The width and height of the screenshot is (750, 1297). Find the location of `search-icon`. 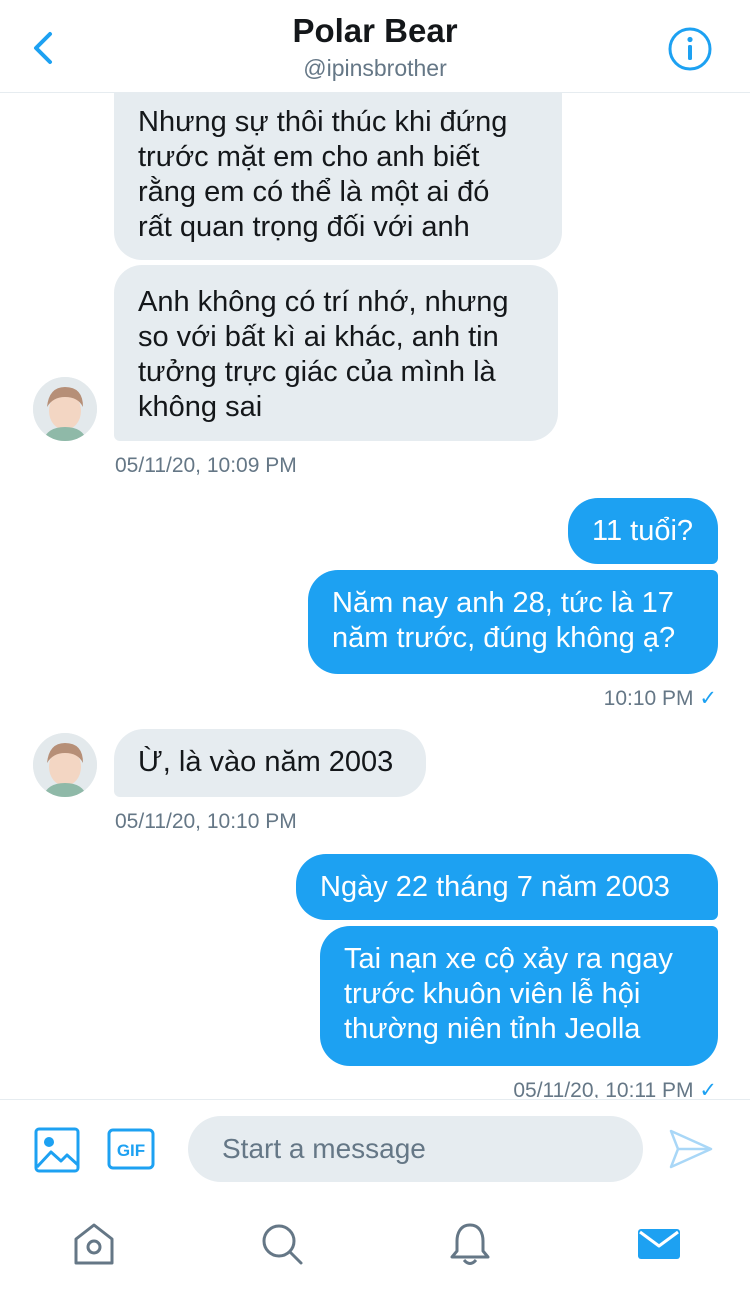

search-icon is located at coordinates (282, 1244).